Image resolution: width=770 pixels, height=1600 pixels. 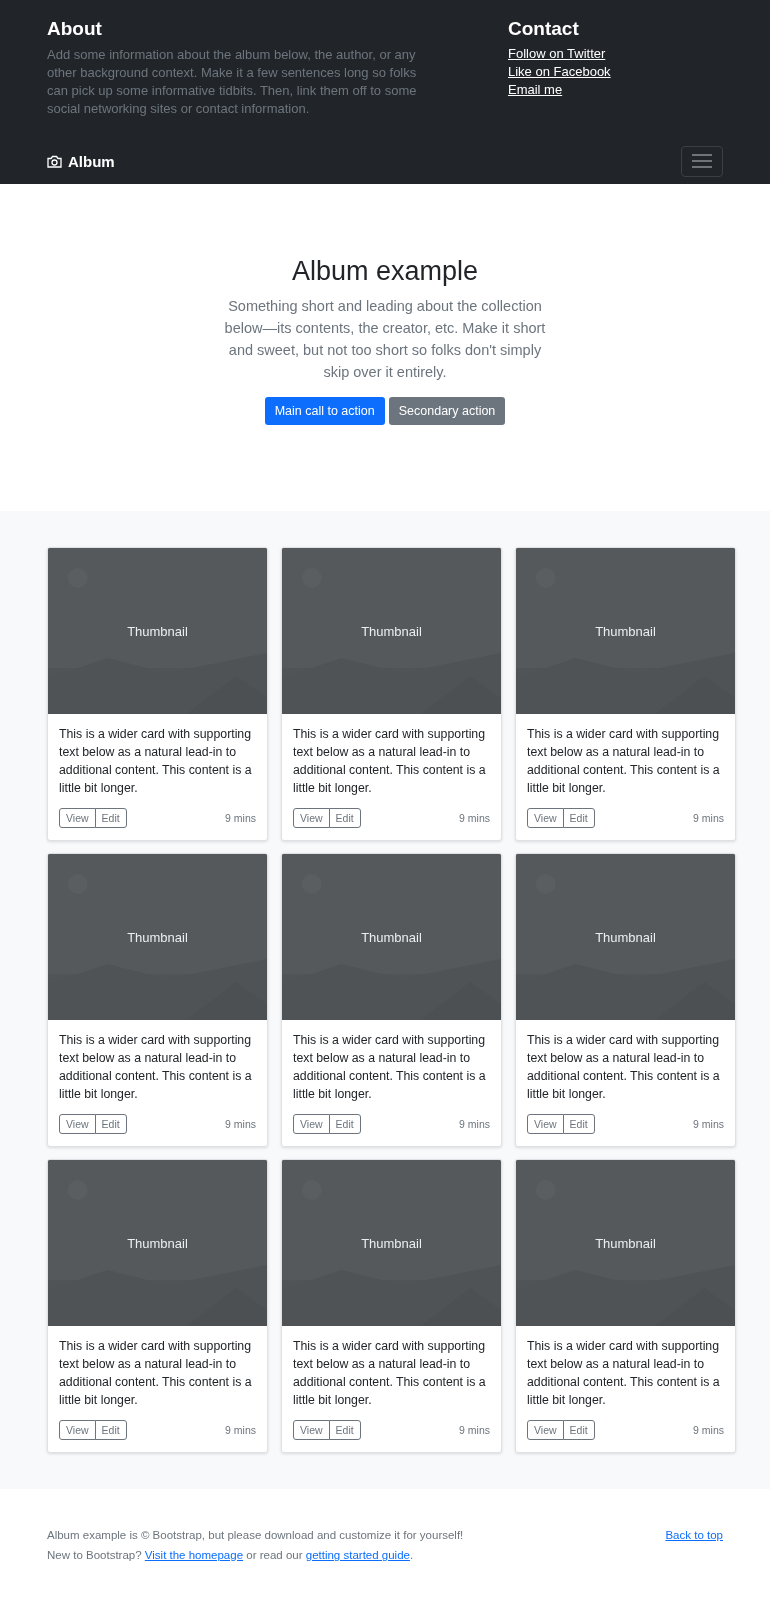 What do you see at coordinates (54, 161) in the screenshot?
I see `camera-icon` at bounding box center [54, 161].